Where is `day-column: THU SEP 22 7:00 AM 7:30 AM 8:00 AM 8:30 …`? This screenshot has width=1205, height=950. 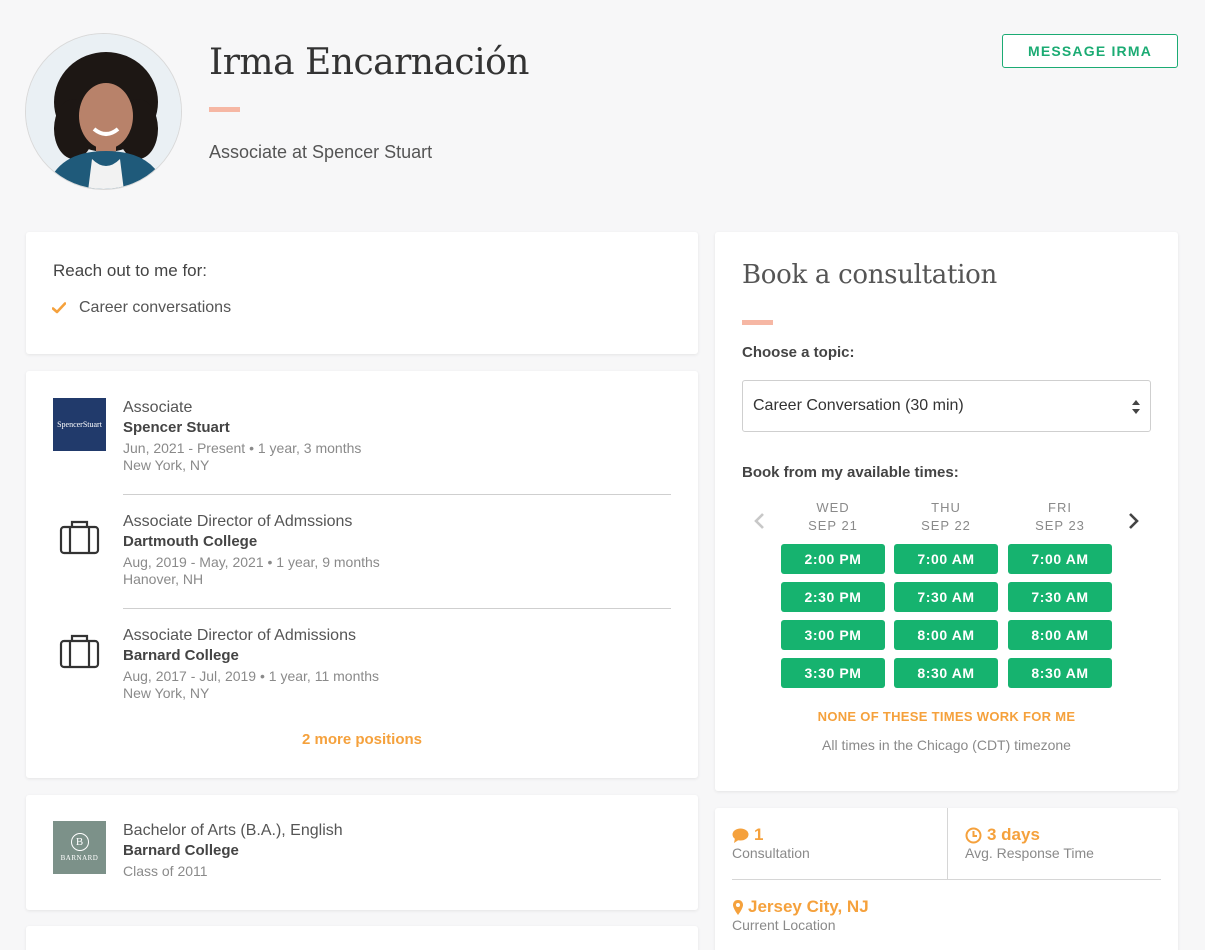 day-column: THU SEP 22 7:00 AM 7:30 AM 8:00 AM 8:30 … is located at coordinates (946, 593).